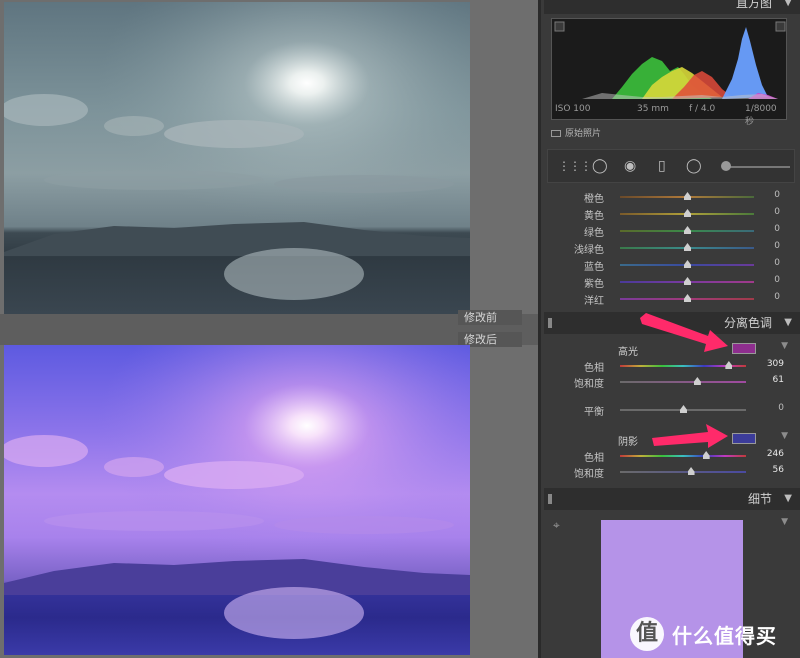 This screenshot has height=658, width=800. I want to click on shadows-saturation-slider, so click(683, 472).